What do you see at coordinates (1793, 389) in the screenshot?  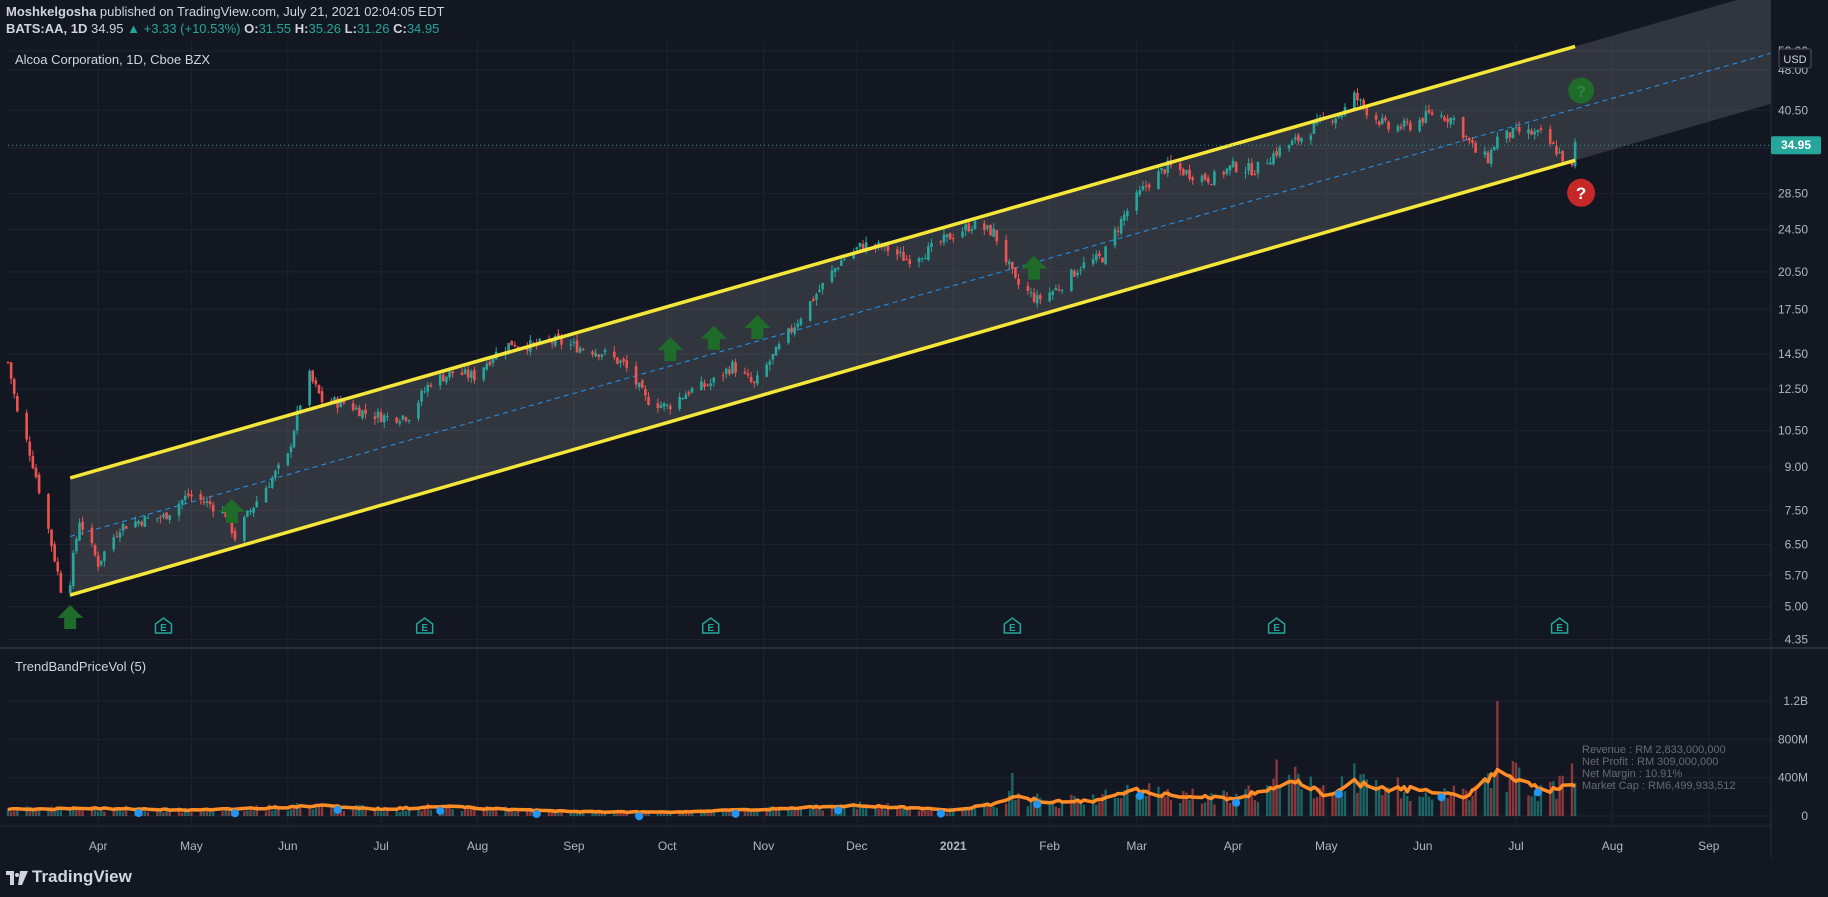 I see `price-tick-label: 12.50` at bounding box center [1793, 389].